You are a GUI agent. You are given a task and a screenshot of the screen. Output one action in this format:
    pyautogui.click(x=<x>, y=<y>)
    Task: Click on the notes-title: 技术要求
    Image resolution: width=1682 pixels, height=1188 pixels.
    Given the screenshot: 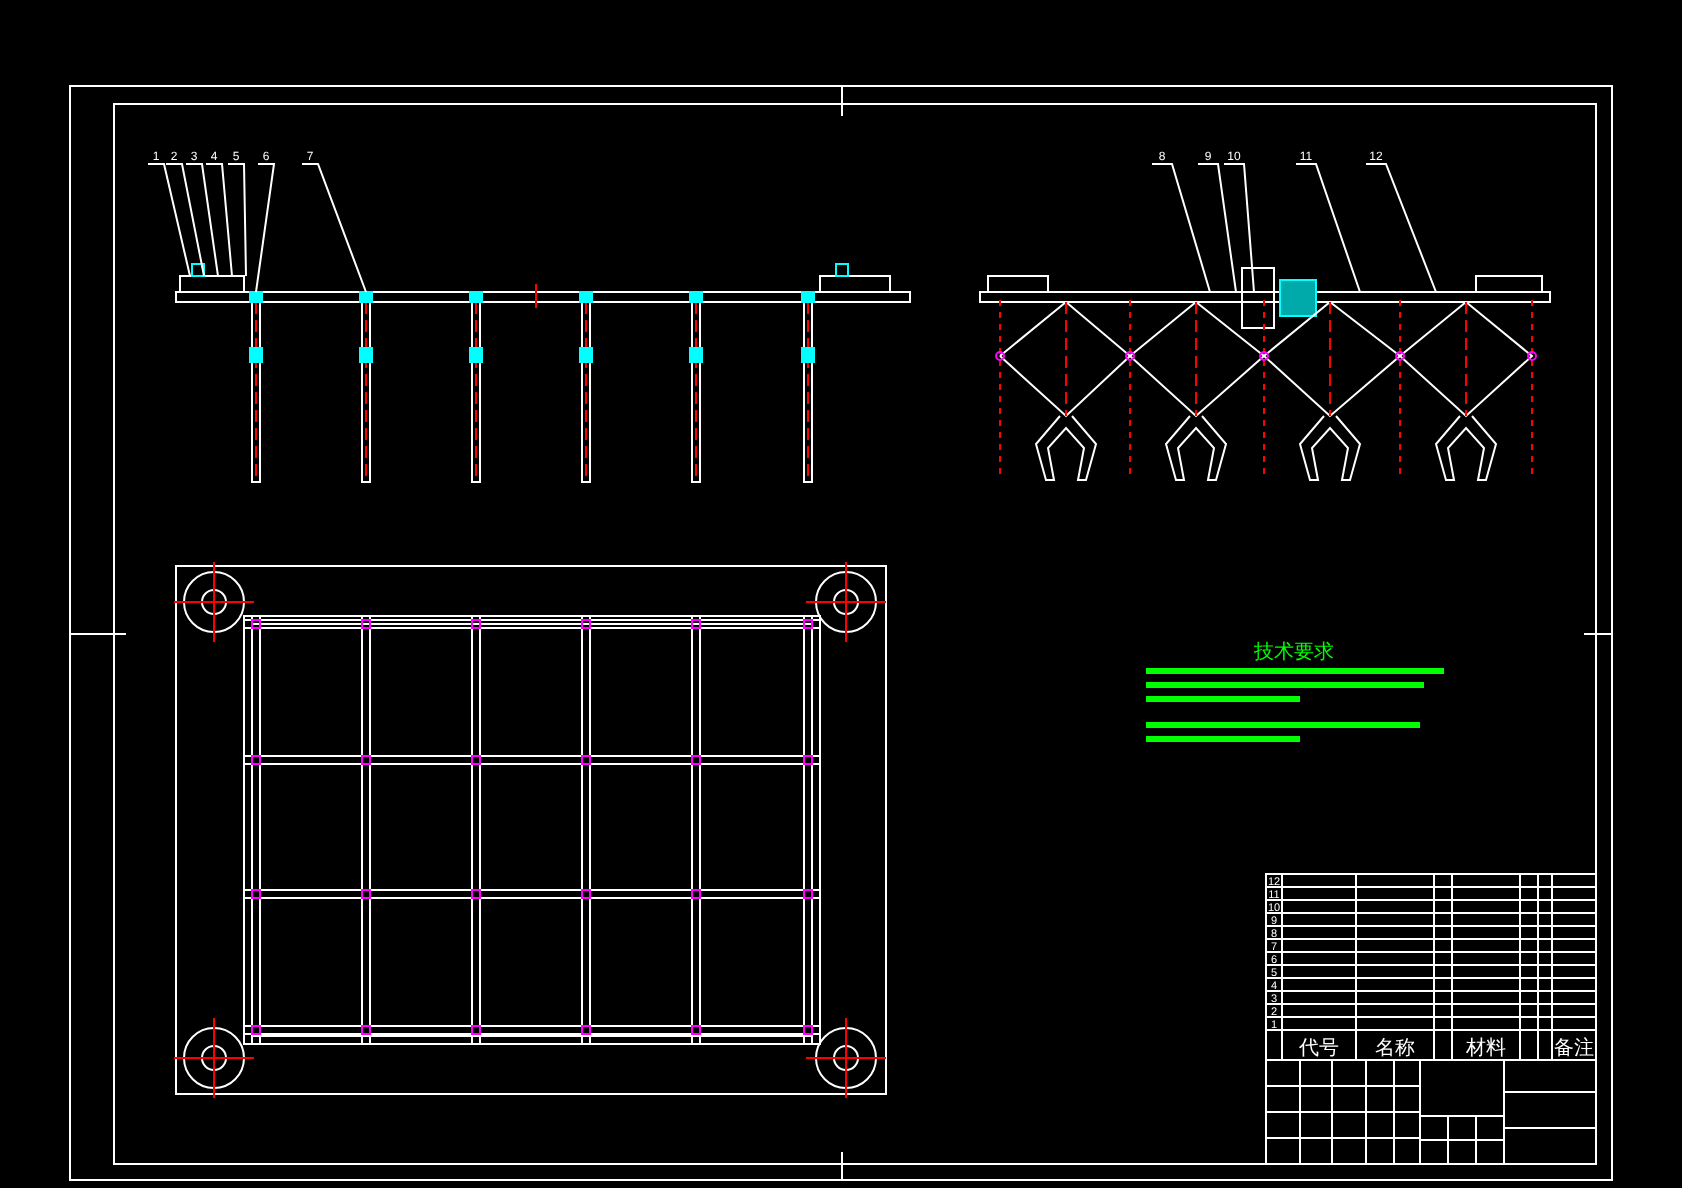 What is the action you would take?
    pyautogui.click(x=1294, y=653)
    